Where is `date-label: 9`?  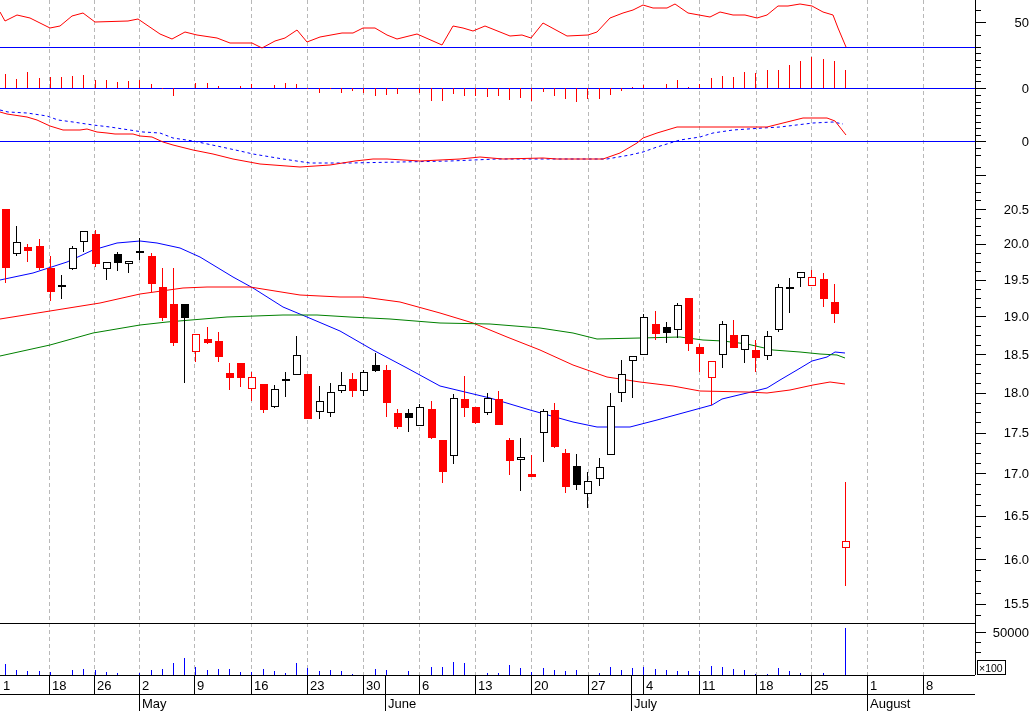 date-label: 9 is located at coordinates (201, 685).